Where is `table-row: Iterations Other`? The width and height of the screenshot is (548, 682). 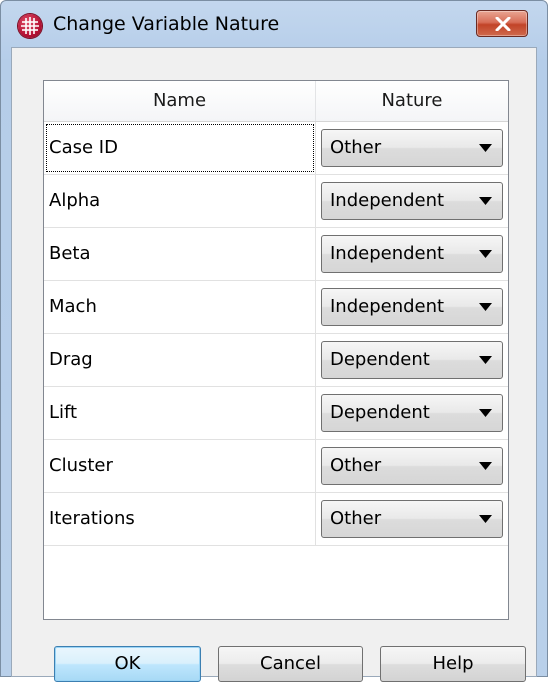 table-row: Iterations Other is located at coordinates (276, 519).